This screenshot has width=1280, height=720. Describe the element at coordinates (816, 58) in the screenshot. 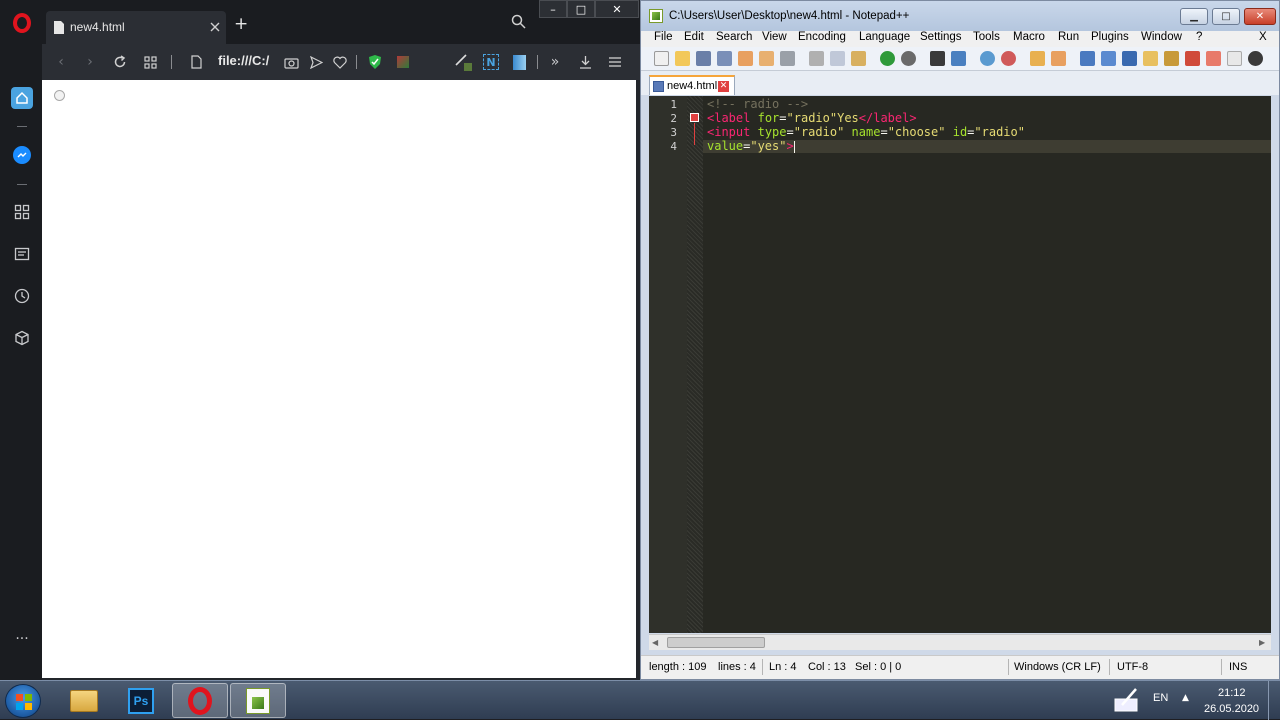

I see `cut-icon` at that location.